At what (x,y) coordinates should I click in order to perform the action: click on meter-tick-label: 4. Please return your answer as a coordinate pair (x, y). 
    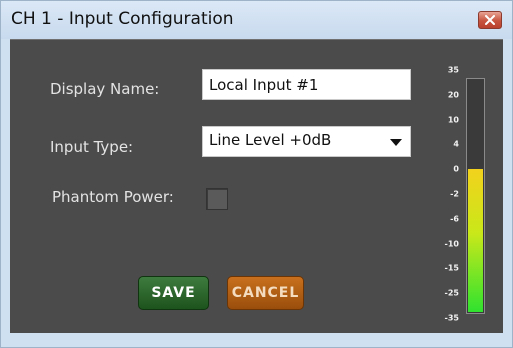
    Looking at the image, I should click on (456, 144).